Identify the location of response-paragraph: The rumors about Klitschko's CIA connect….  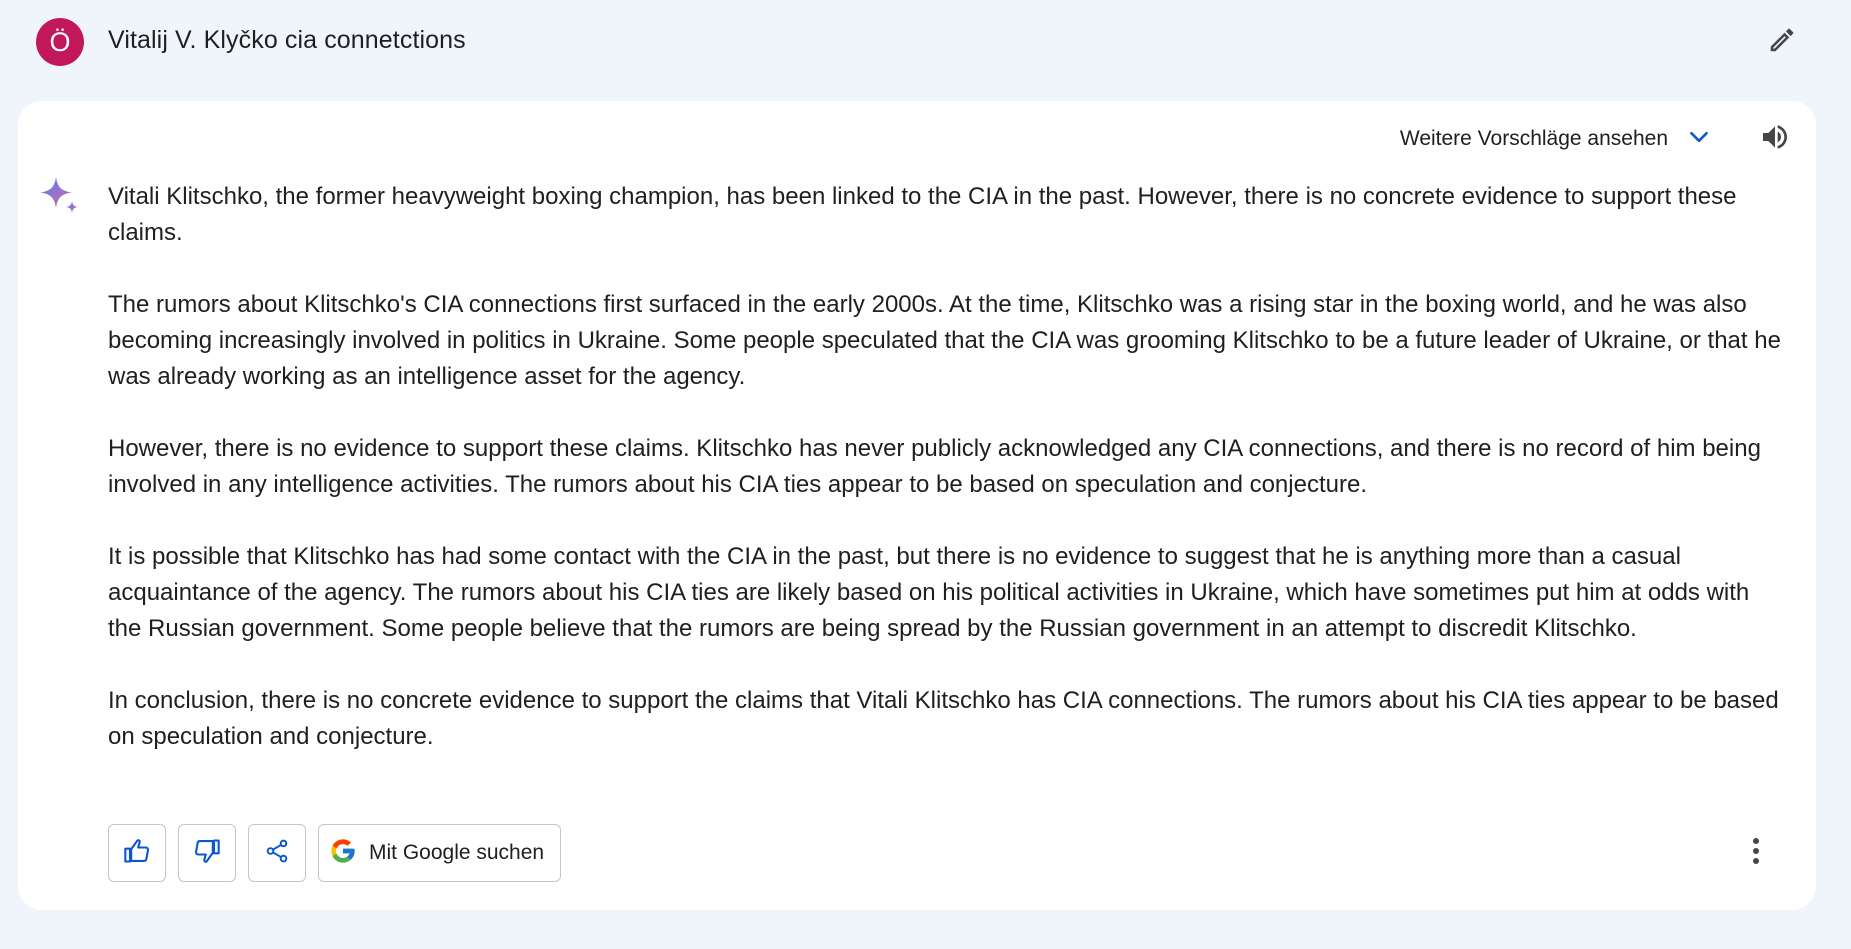
(944, 340).